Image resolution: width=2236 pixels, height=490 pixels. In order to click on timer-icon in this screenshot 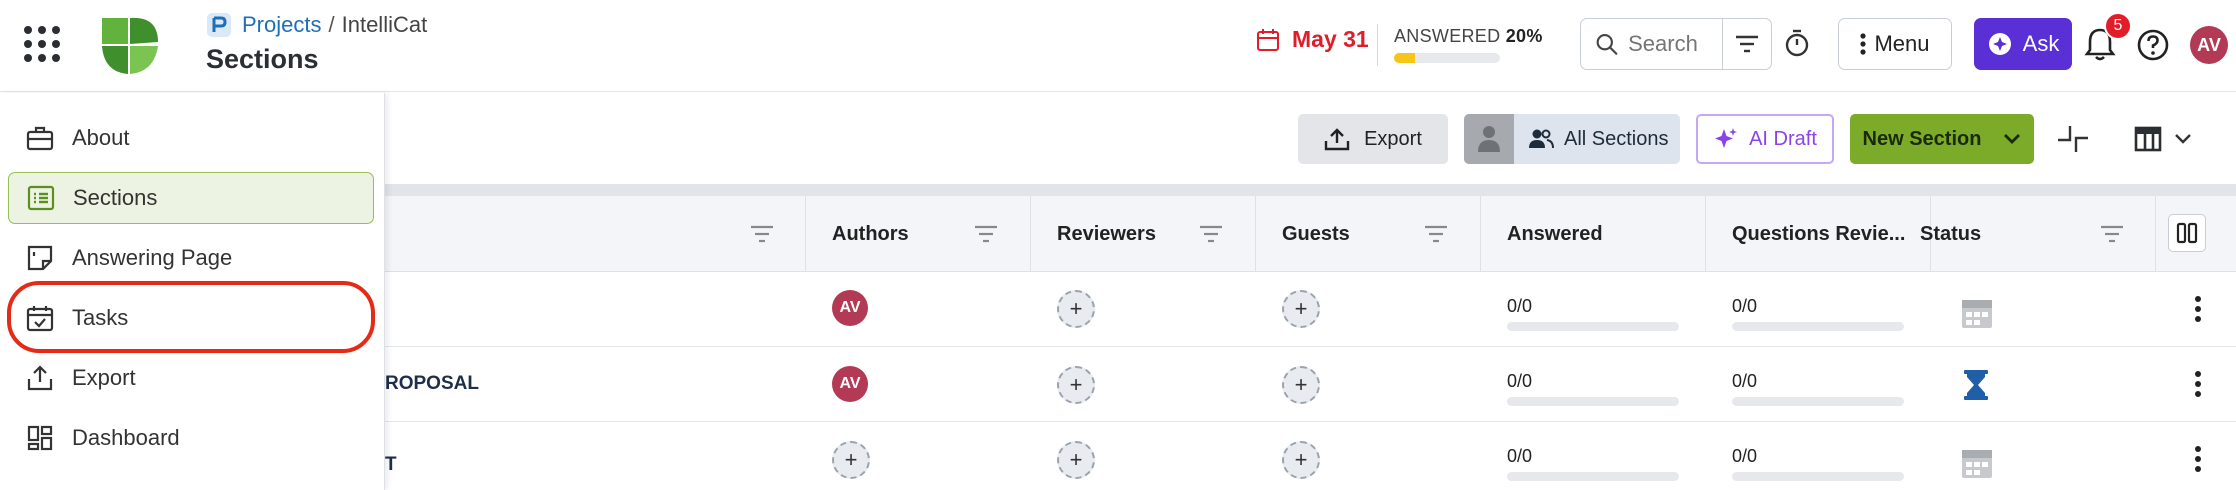, I will do `click(1797, 43)`.